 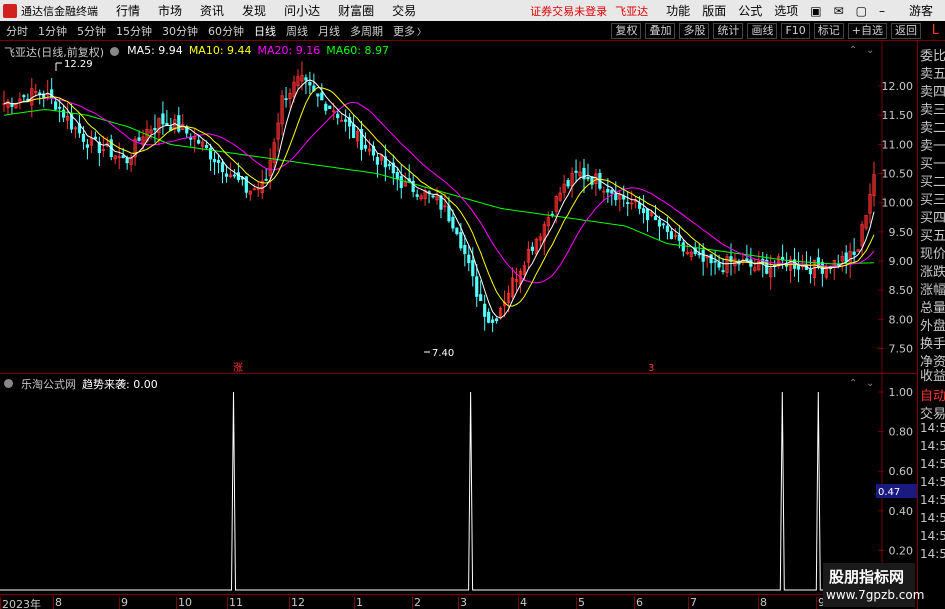 I want to click on x-tick: 4, so click(x=522, y=602).